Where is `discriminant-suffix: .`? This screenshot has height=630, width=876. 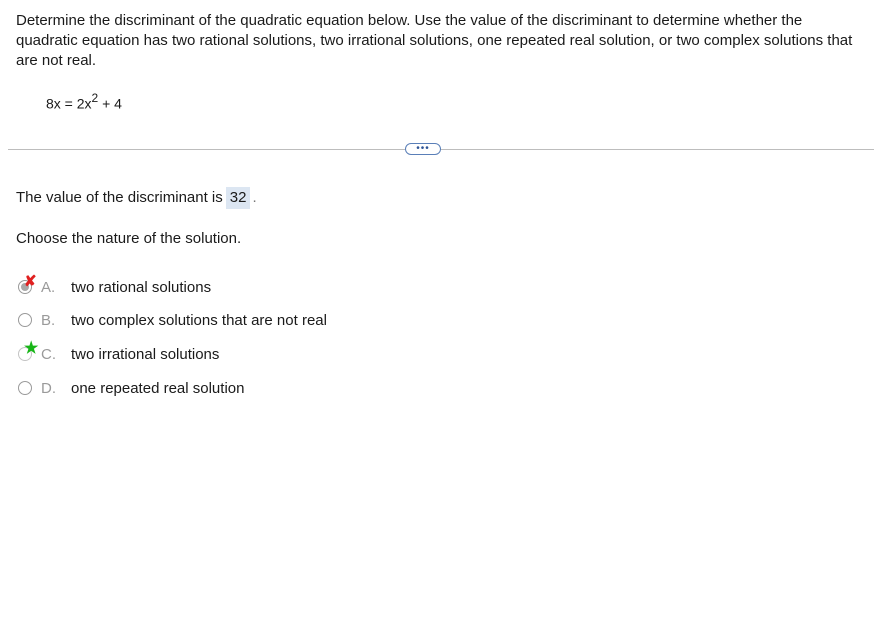
discriminant-suffix: . is located at coordinates (254, 197).